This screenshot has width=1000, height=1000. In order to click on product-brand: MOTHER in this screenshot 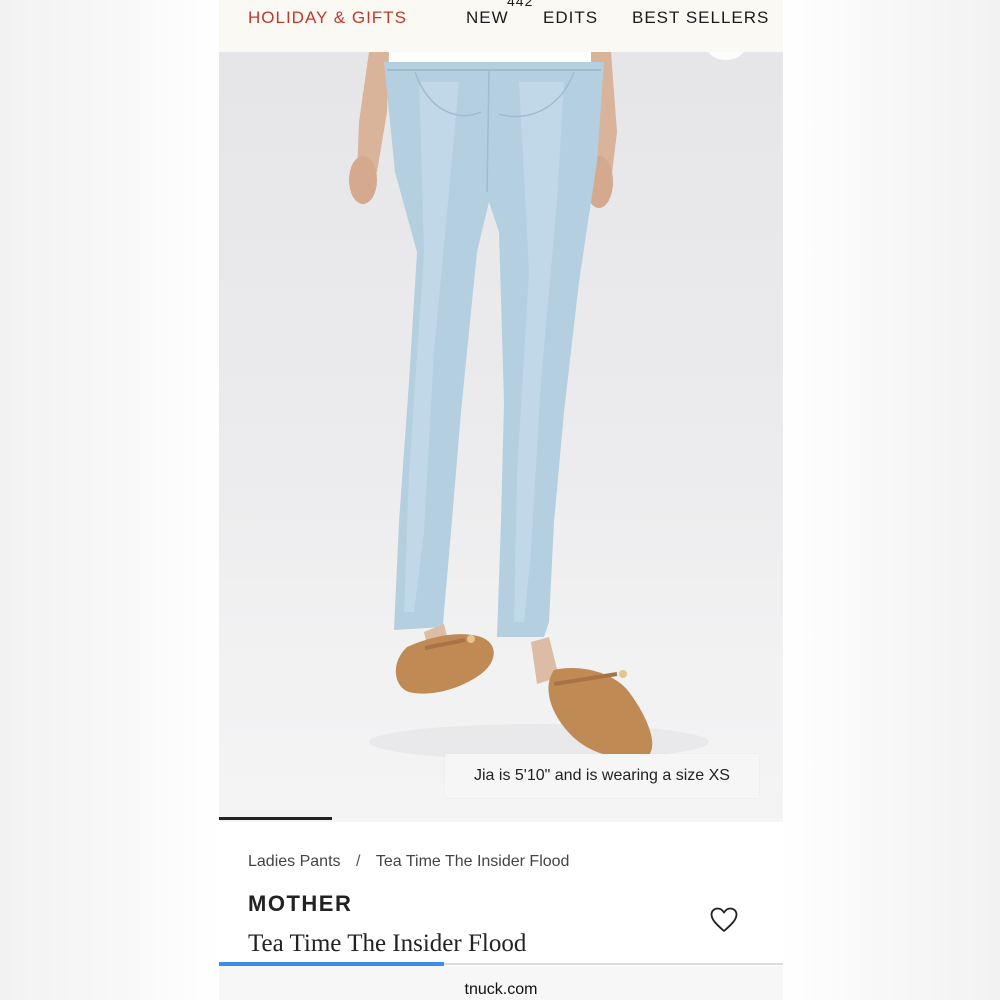, I will do `click(300, 904)`.